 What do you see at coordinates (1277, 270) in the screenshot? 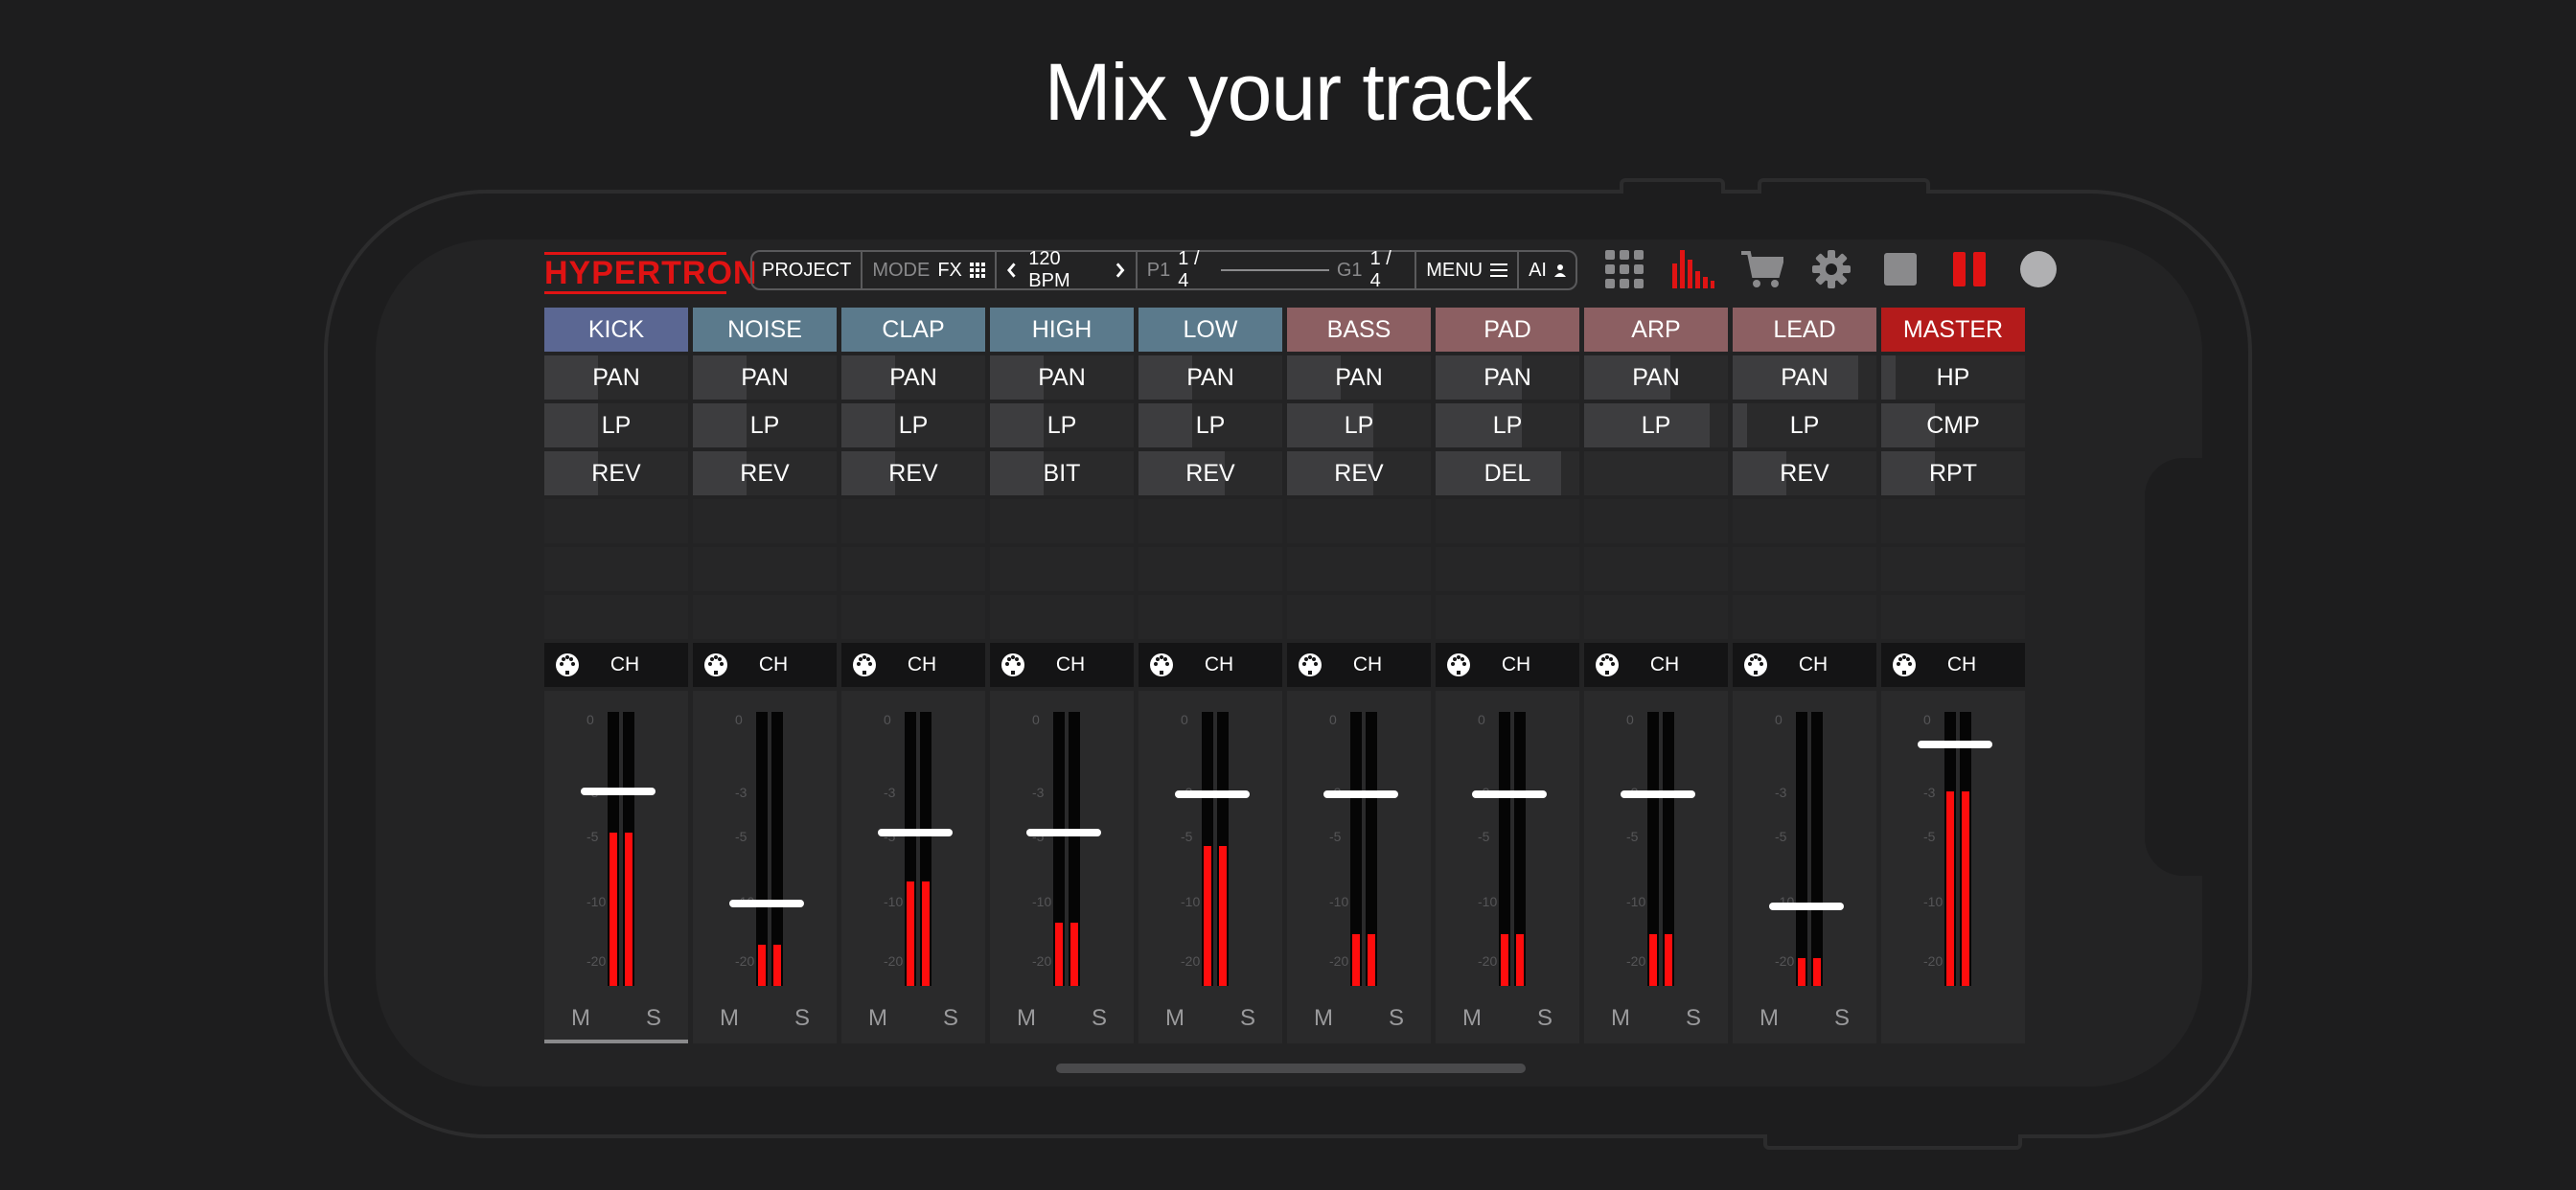
I see `pattern-selector: P1 1 / 4 G1 1 / 4` at bounding box center [1277, 270].